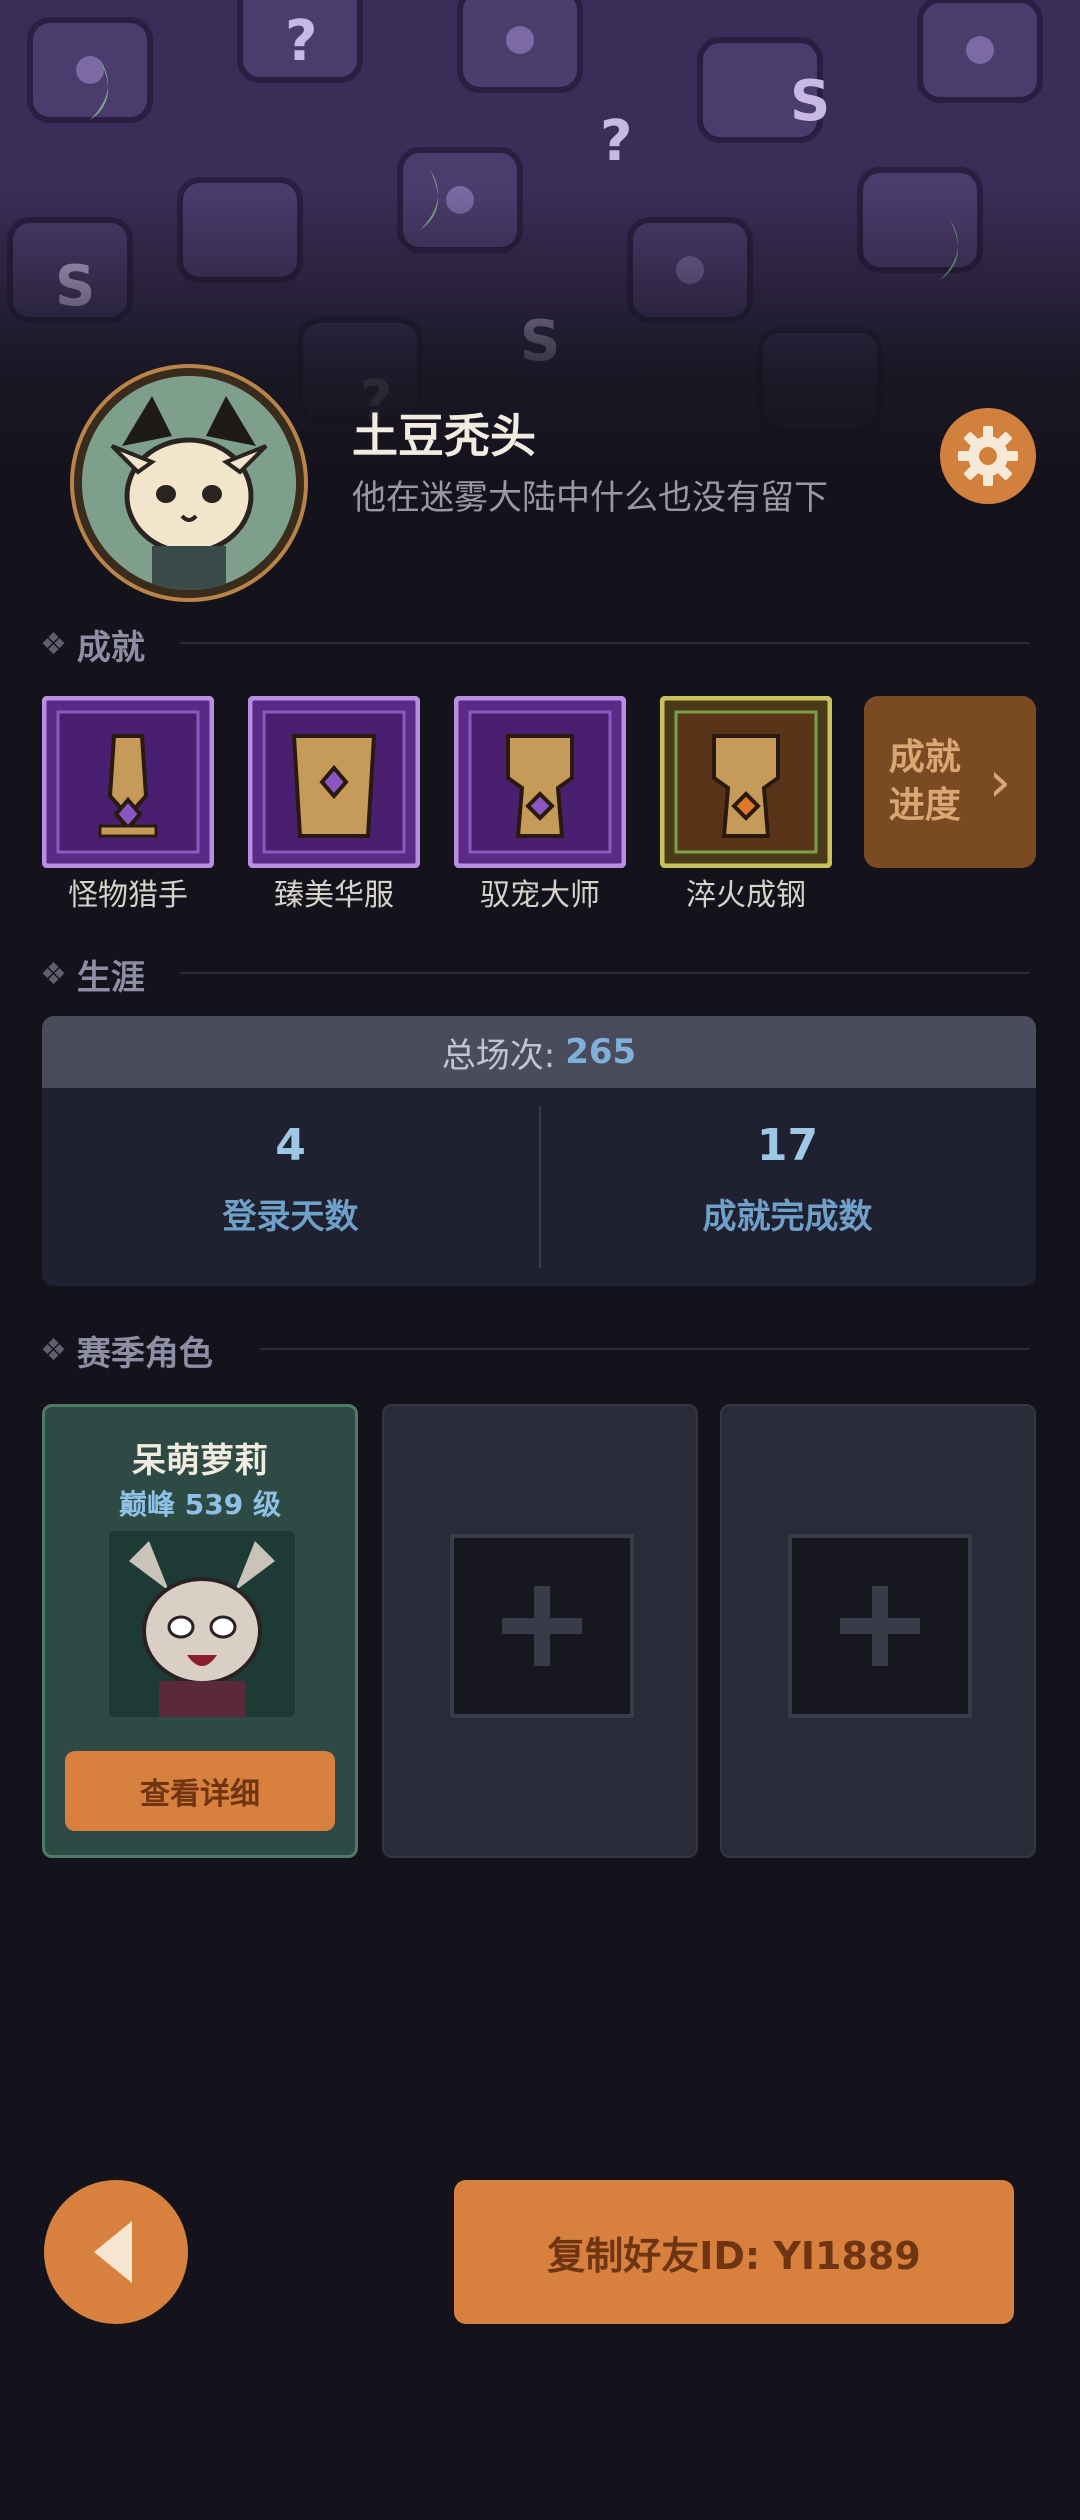 The width and height of the screenshot is (1080, 2520). I want to click on achievement-monster-hunter, so click(128, 782).